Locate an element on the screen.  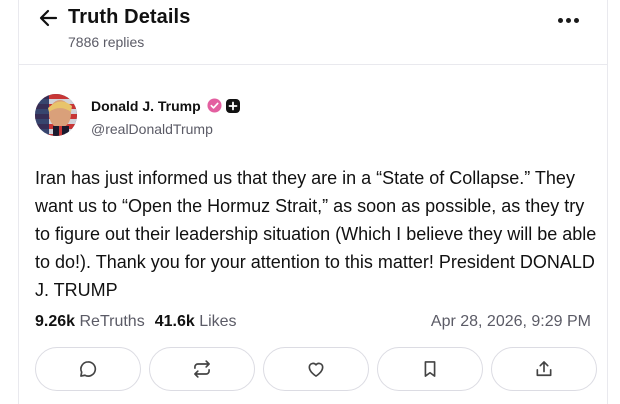
avatar-image is located at coordinates (56, 115).